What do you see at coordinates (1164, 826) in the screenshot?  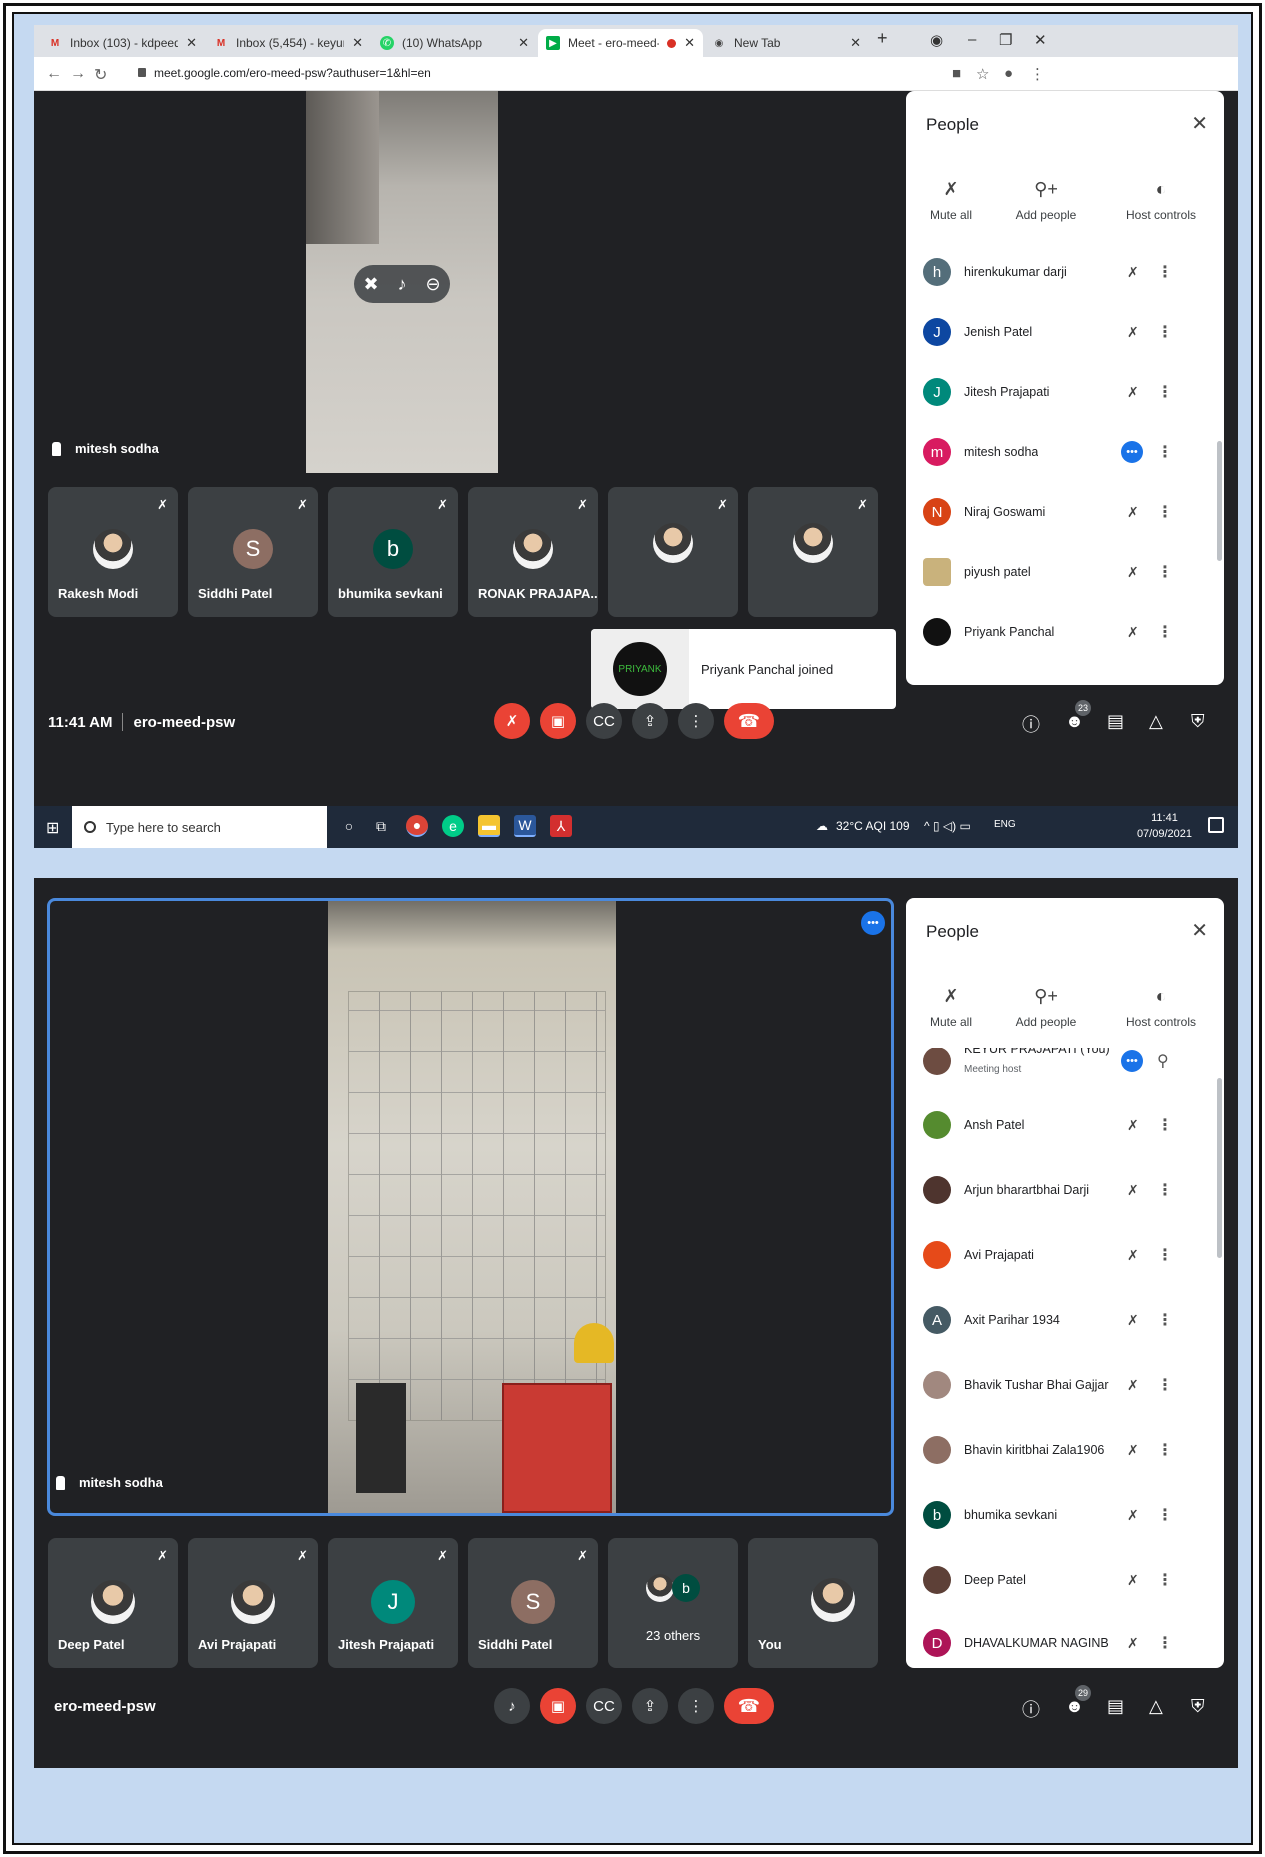 I see `taskbar-clock: 11:41 07/09/2021` at bounding box center [1164, 826].